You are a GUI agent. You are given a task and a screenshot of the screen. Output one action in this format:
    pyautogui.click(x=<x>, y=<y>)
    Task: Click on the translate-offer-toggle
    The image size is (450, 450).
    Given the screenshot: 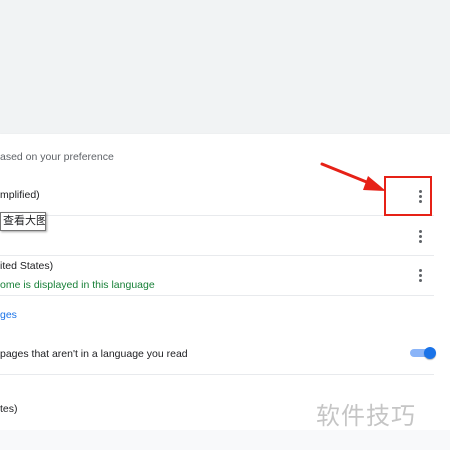 What is the action you would take?
    pyautogui.click(x=422, y=353)
    